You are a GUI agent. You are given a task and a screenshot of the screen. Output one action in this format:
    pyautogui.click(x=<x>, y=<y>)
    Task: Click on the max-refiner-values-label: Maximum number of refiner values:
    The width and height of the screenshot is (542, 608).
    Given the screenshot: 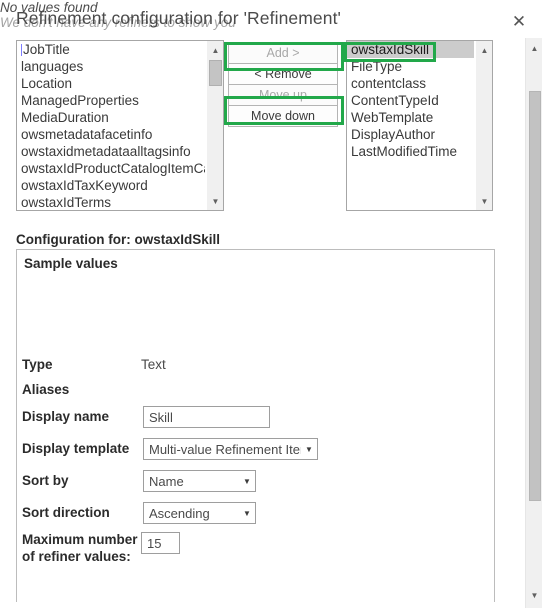 What is the action you would take?
    pyautogui.click(x=80, y=548)
    